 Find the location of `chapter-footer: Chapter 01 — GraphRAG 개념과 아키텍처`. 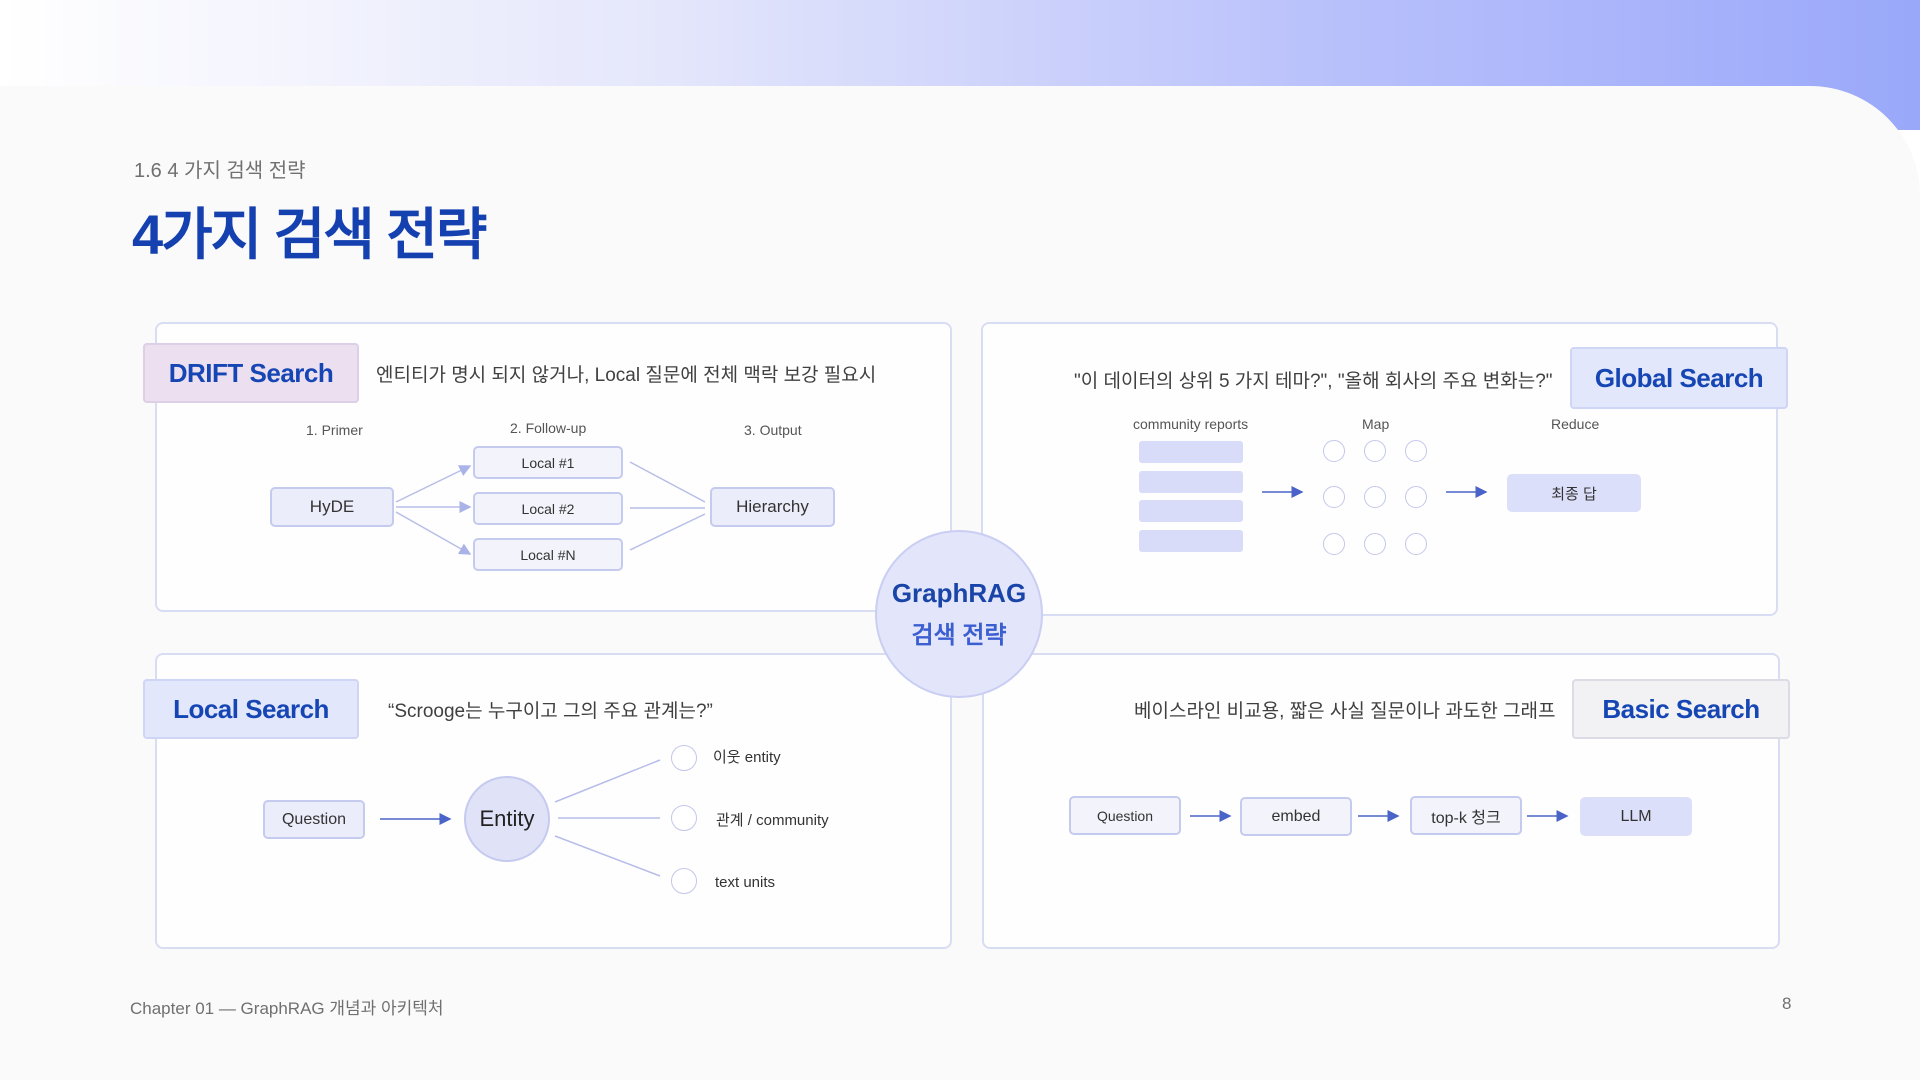

chapter-footer: Chapter 01 — GraphRAG 개념과 아키텍처 is located at coordinates (287, 1008).